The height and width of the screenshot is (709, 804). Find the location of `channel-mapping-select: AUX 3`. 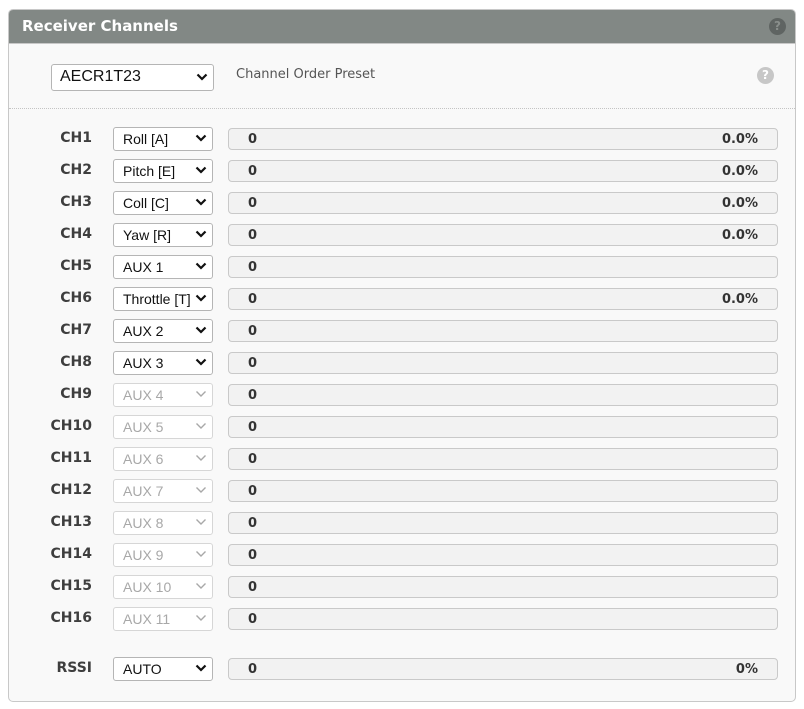

channel-mapping-select: AUX 3 is located at coordinates (163, 363).